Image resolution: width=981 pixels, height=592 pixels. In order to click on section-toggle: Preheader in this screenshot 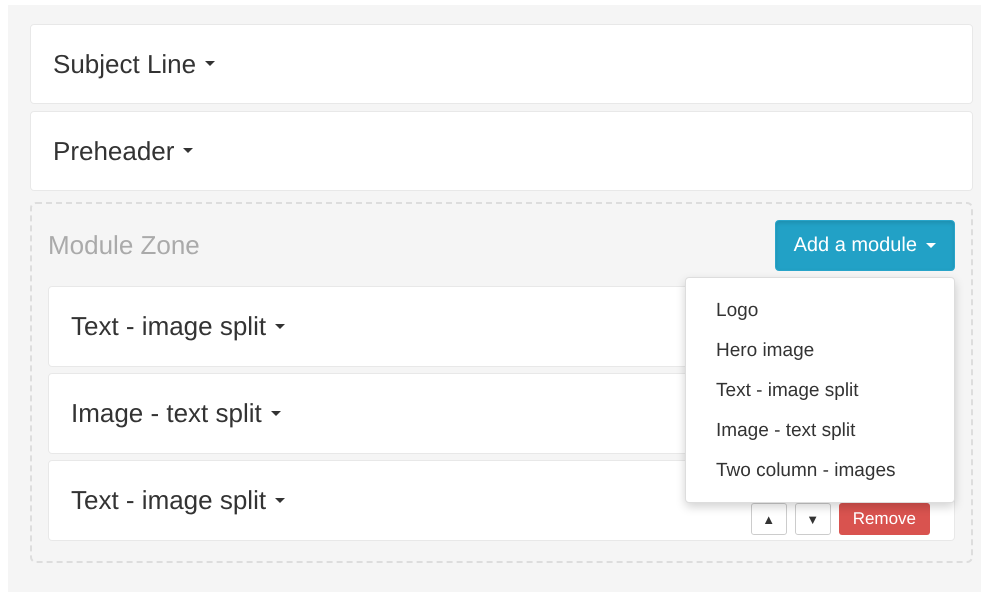, I will do `click(123, 151)`.